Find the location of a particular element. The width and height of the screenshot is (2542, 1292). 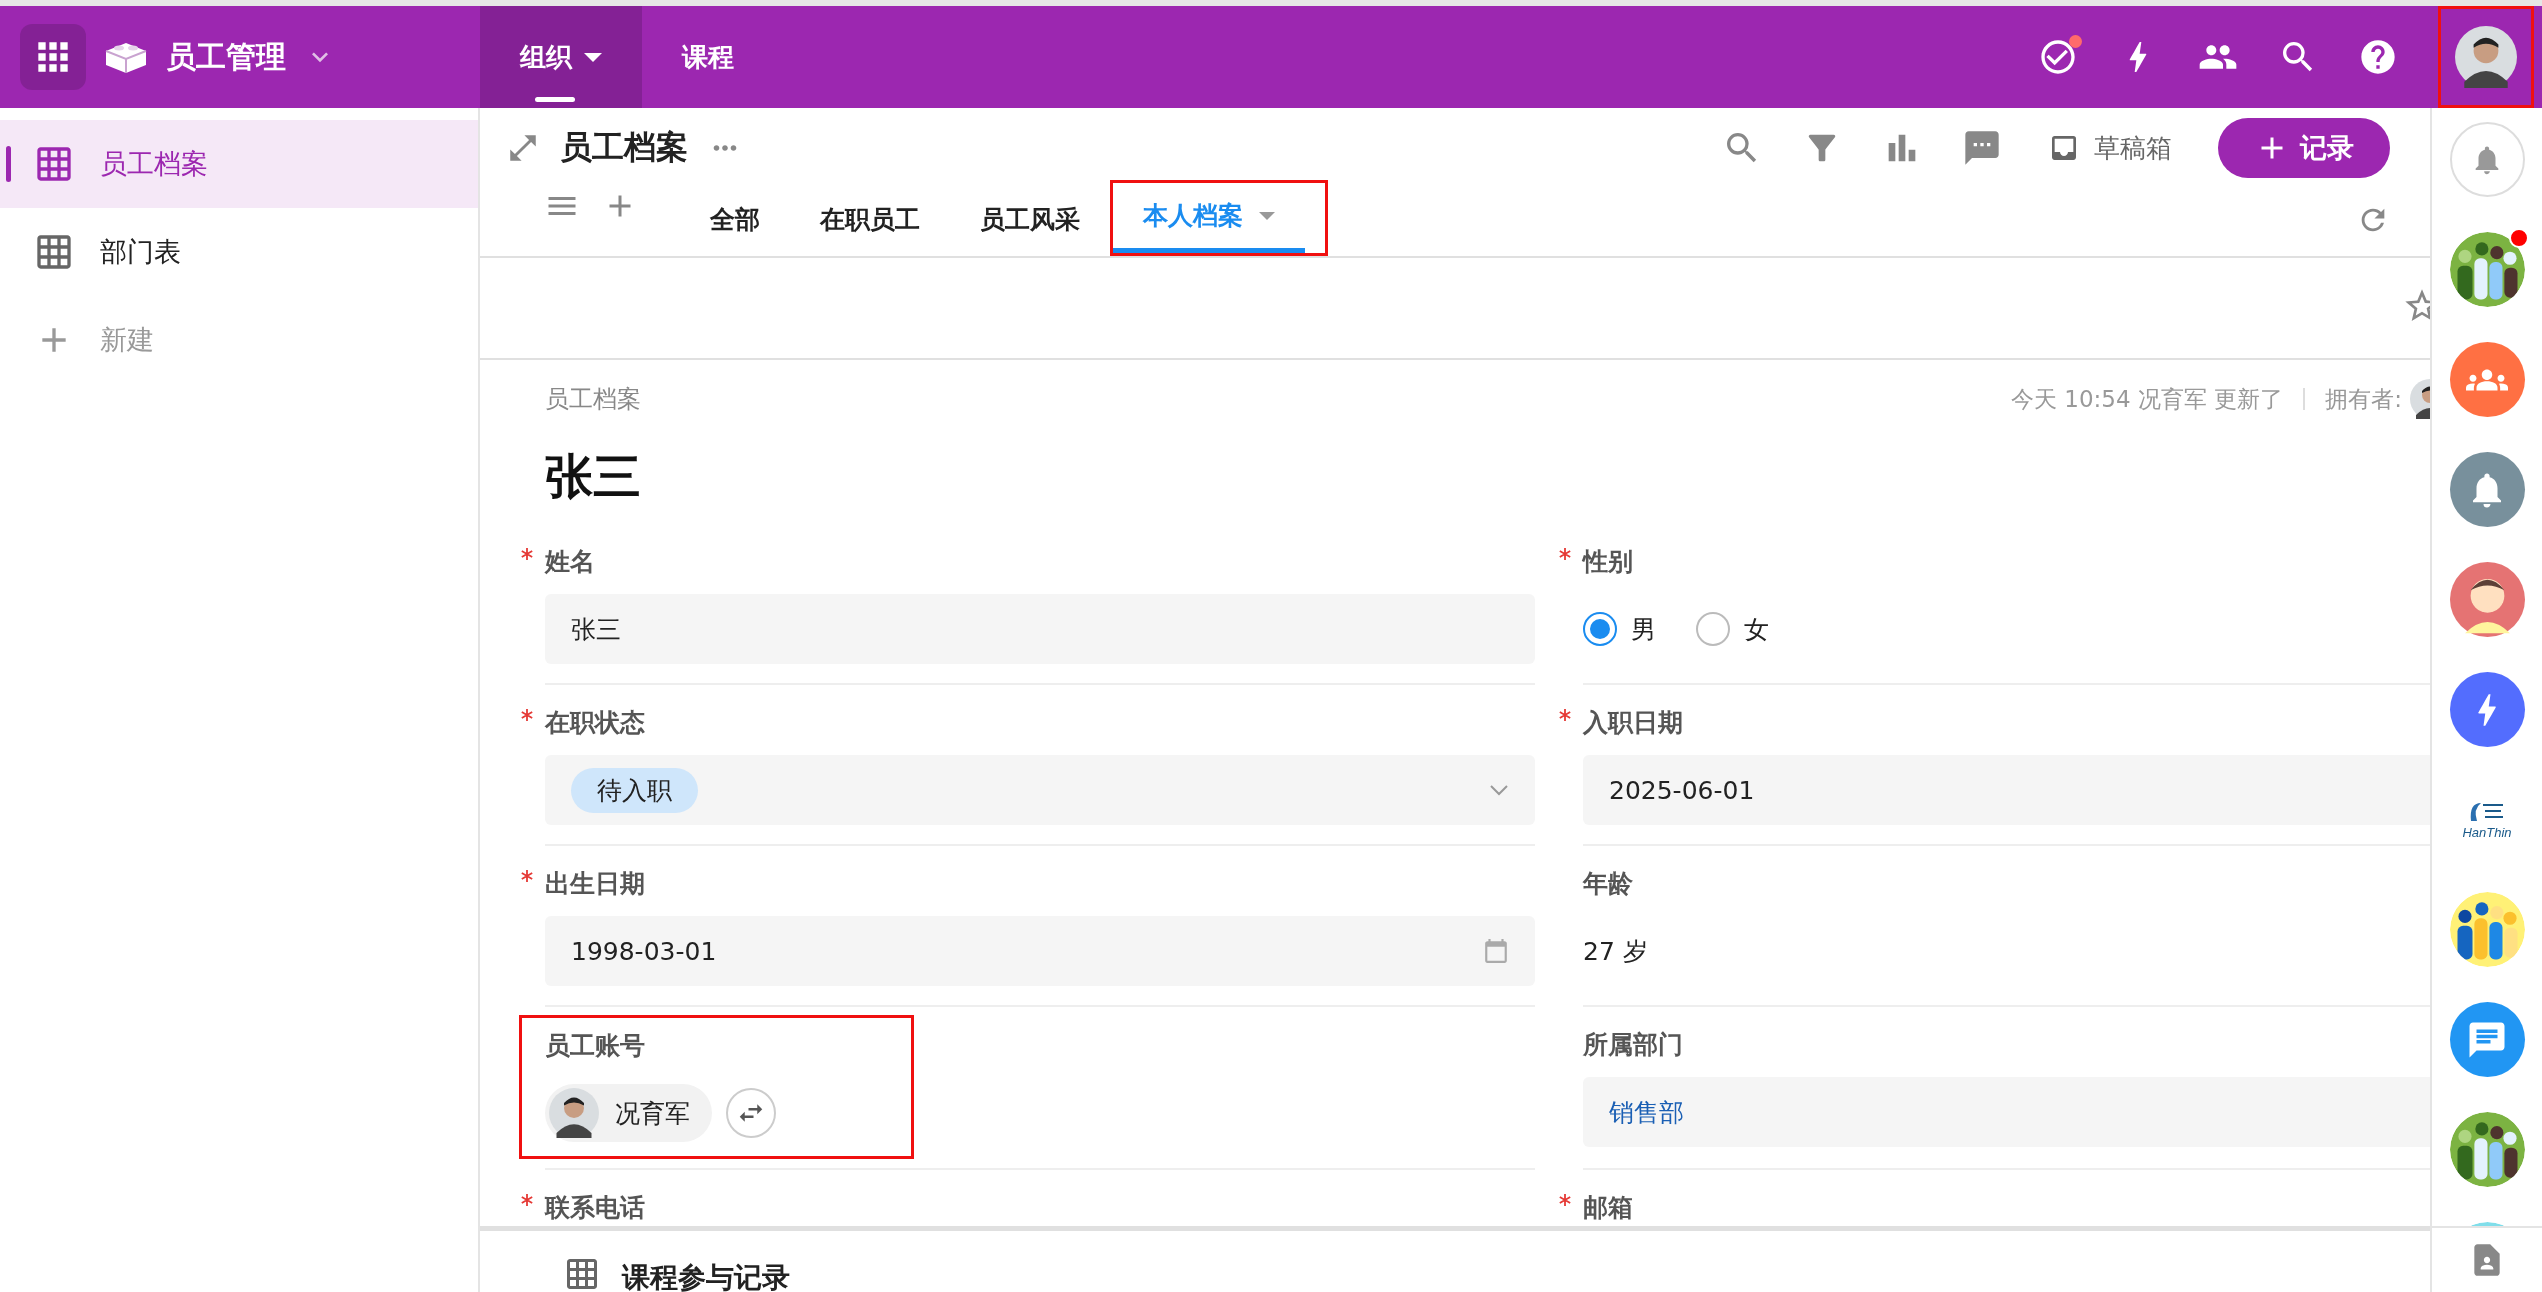

calendar-icon is located at coordinates (1496, 951).